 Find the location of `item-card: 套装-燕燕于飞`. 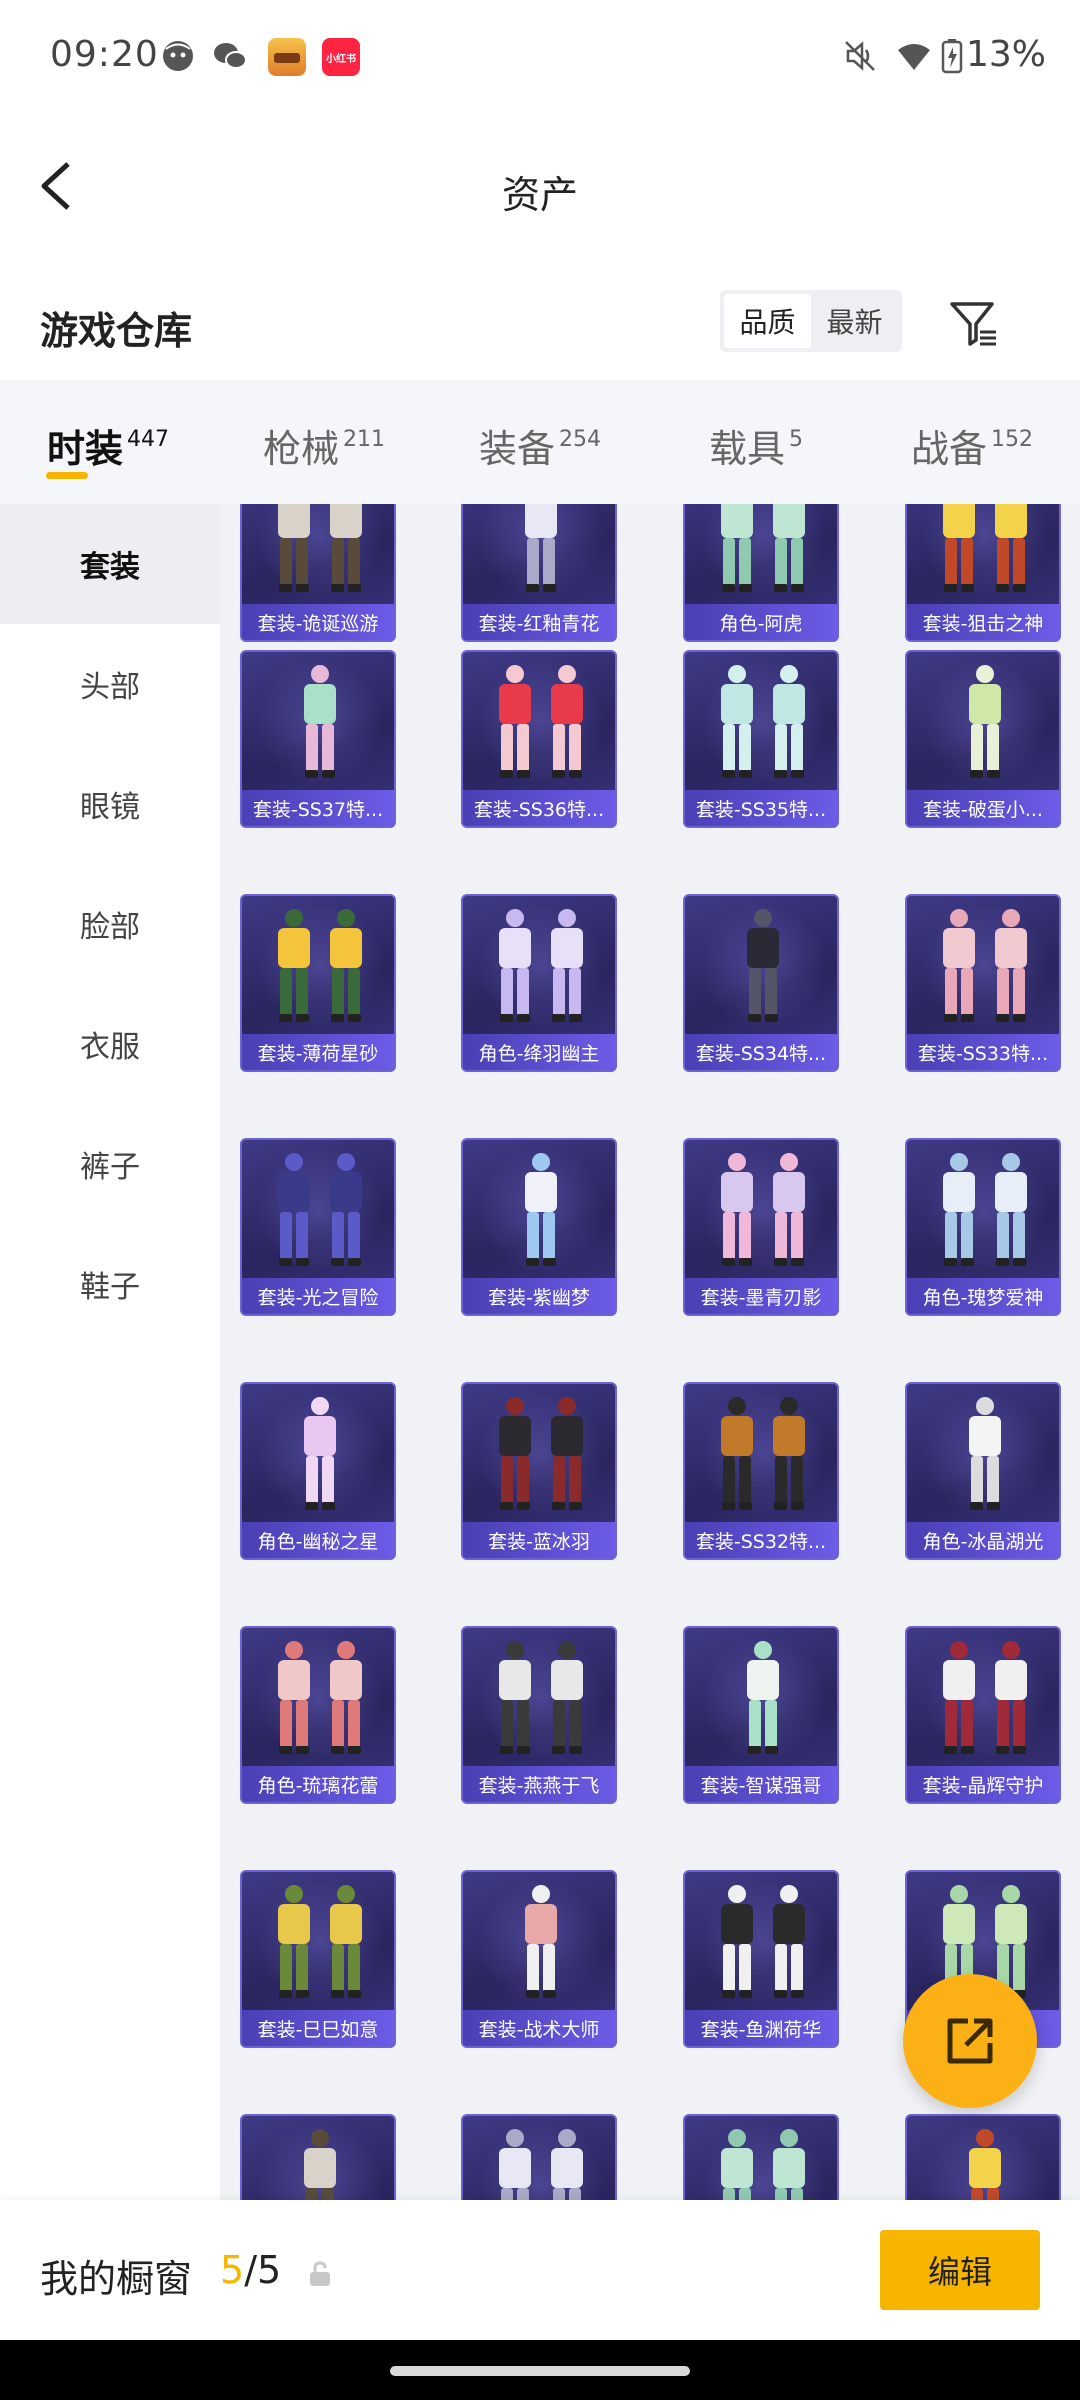

item-card: 套装-燕燕于飞 is located at coordinates (539, 1715).